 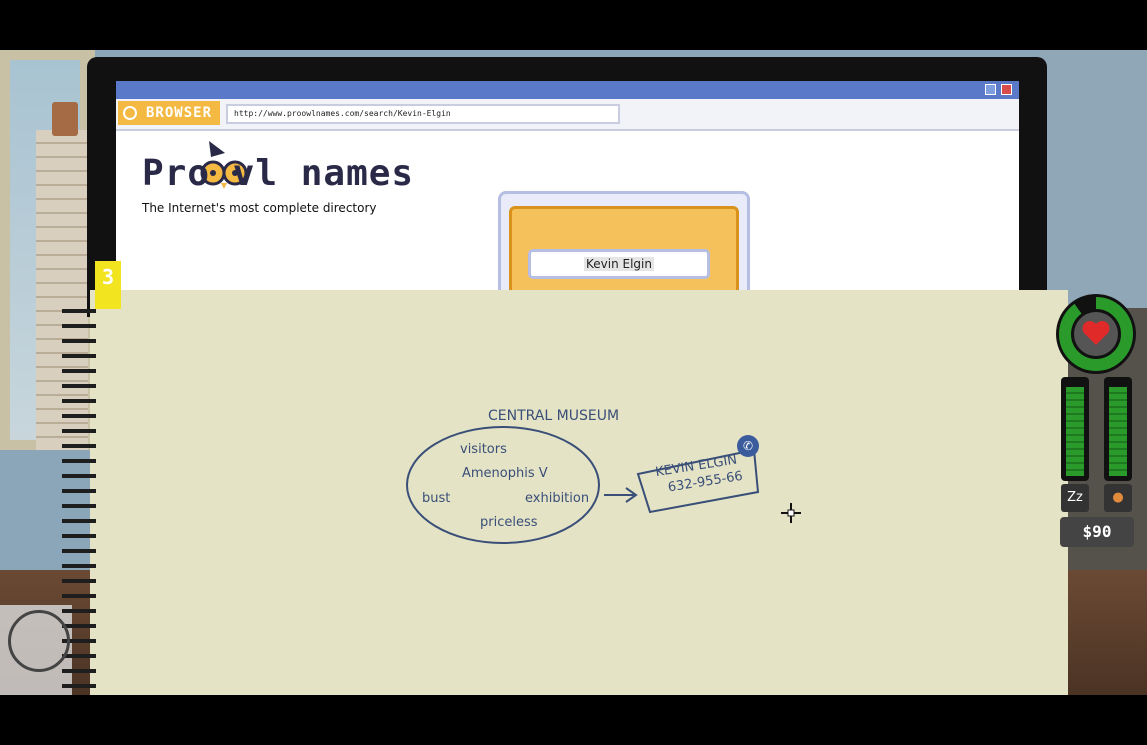 I want to click on notebook-page-edge, so click(x=565, y=296).